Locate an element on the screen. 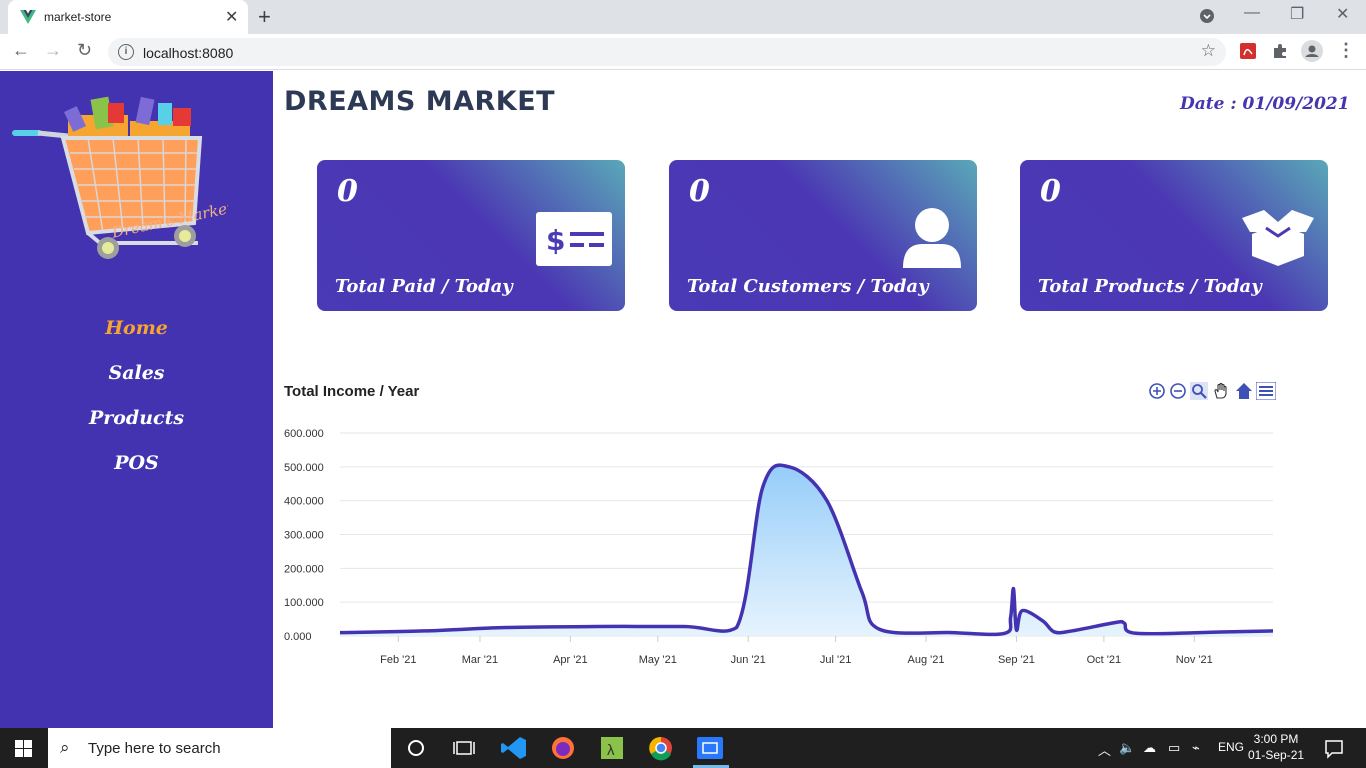 This screenshot has width=1366, height=768. dreams-market-logo: Dream's Market is located at coordinates (120, 177).